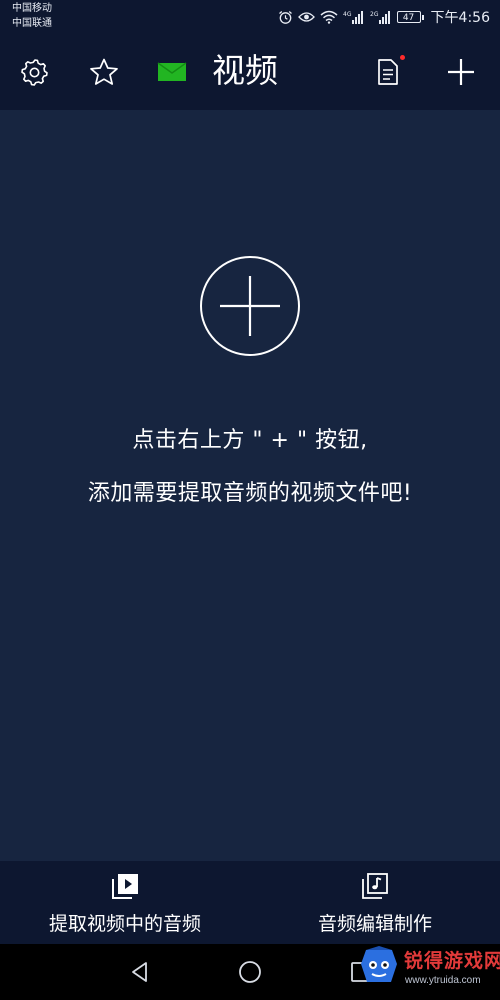 The height and width of the screenshot is (1000, 500). Describe the element at coordinates (250, 17) in the screenshot. I see `status-bar: 中国移动 中国联通 4G 2G 47 下午4:56` at that location.